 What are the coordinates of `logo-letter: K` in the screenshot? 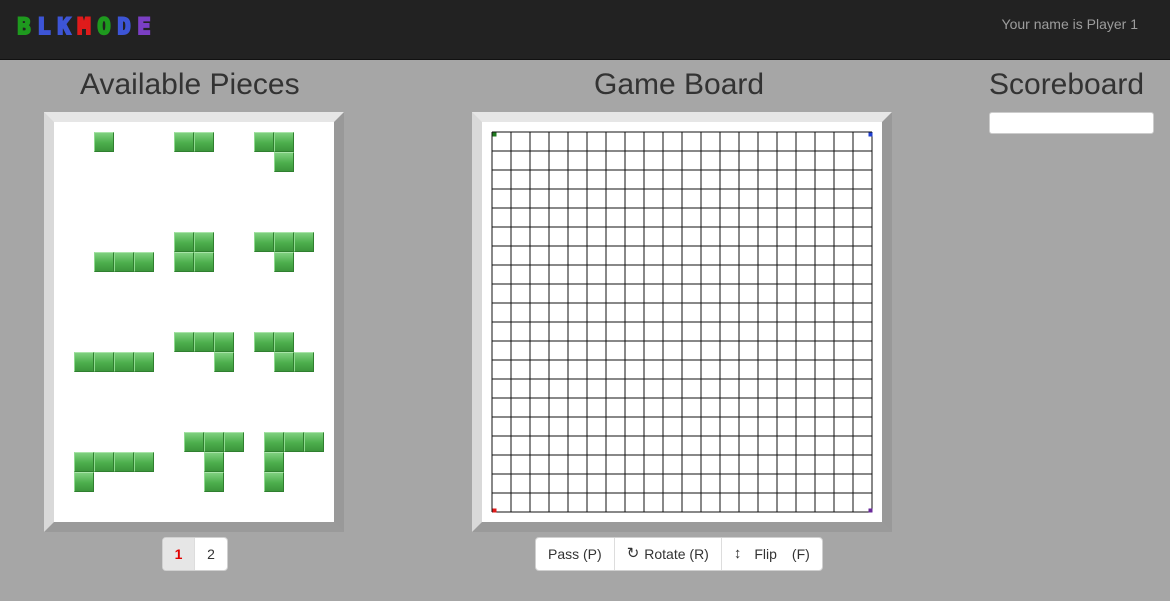 It's located at (63, 27).